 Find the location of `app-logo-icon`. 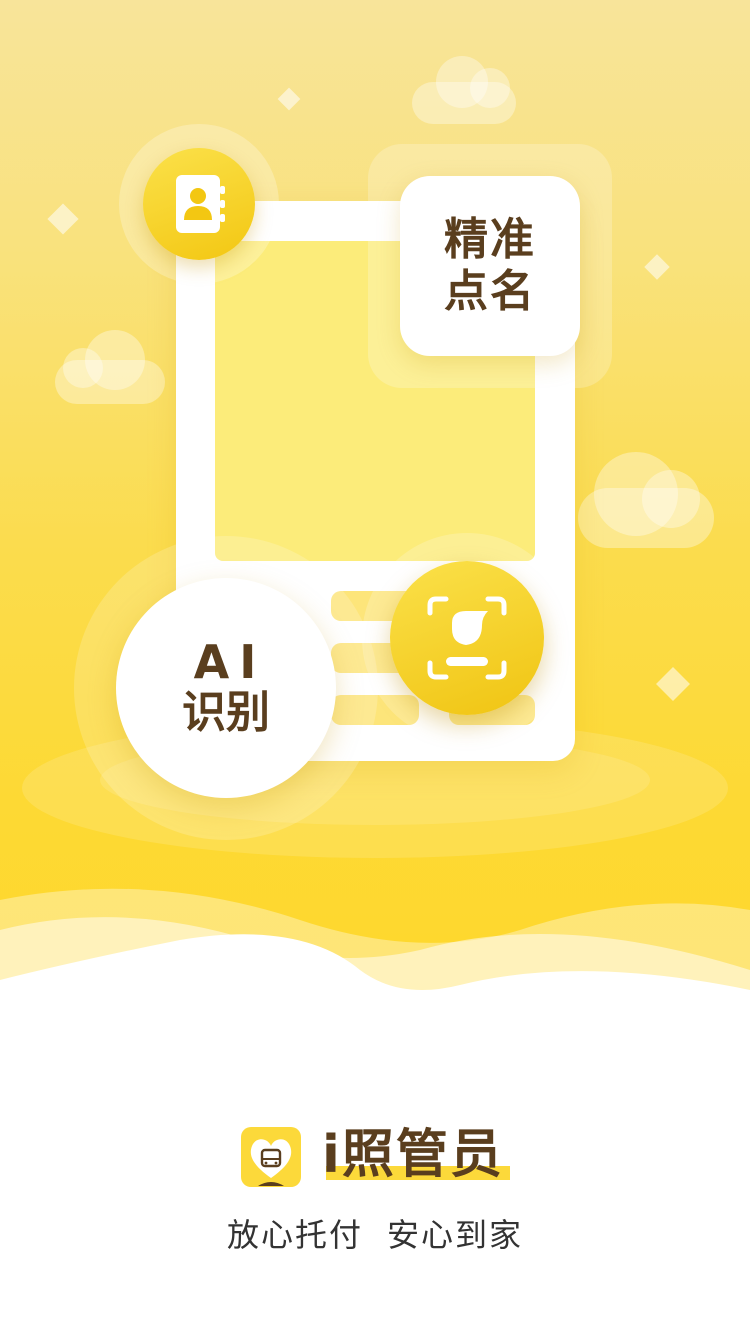

app-logo-icon is located at coordinates (271, 1157).